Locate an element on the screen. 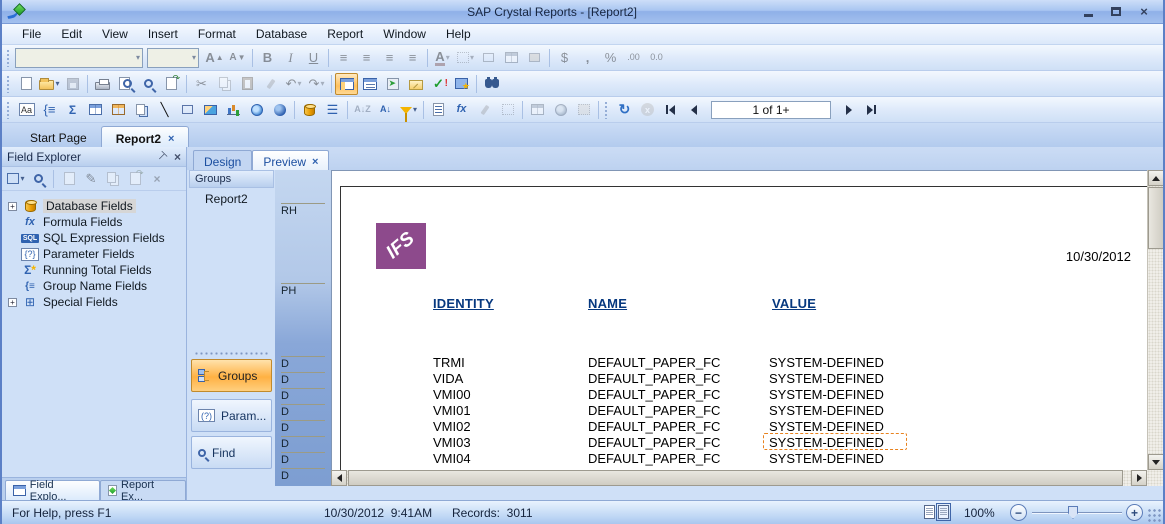 The height and width of the screenshot is (524, 1165). menu-view: View is located at coordinates (115, 34).